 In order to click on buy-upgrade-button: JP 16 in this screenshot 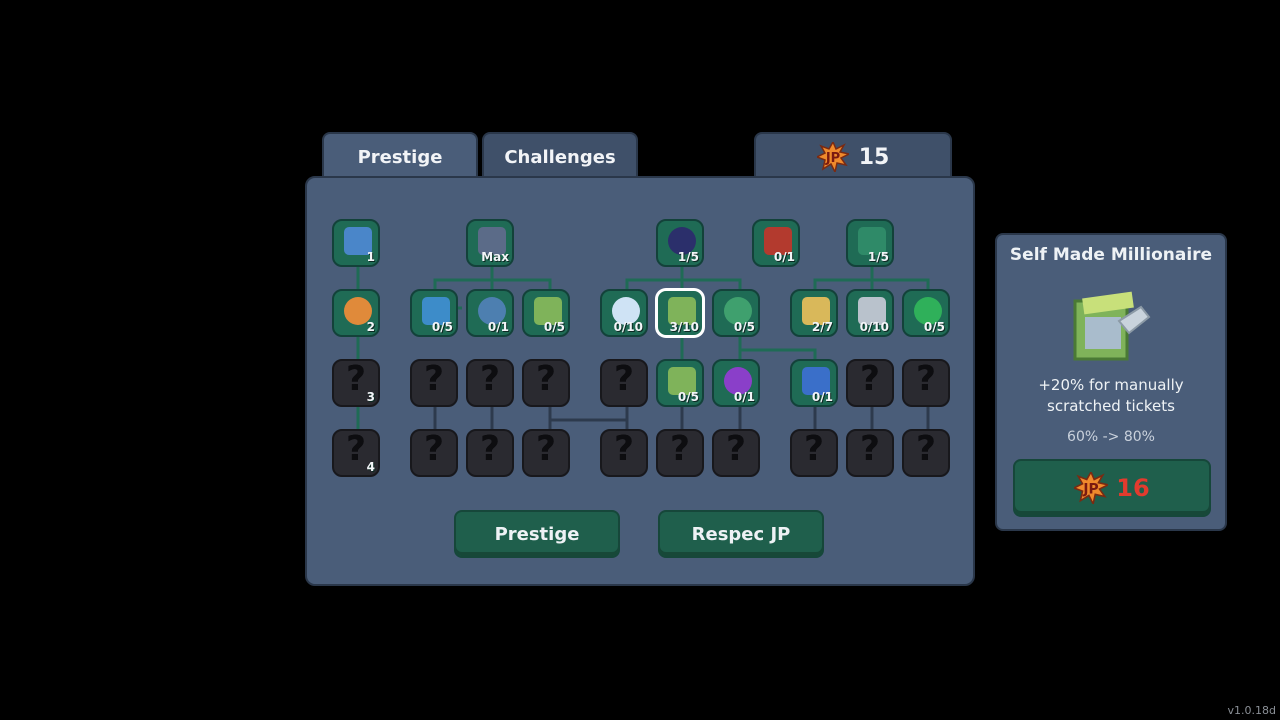, I will do `click(1112, 488)`.